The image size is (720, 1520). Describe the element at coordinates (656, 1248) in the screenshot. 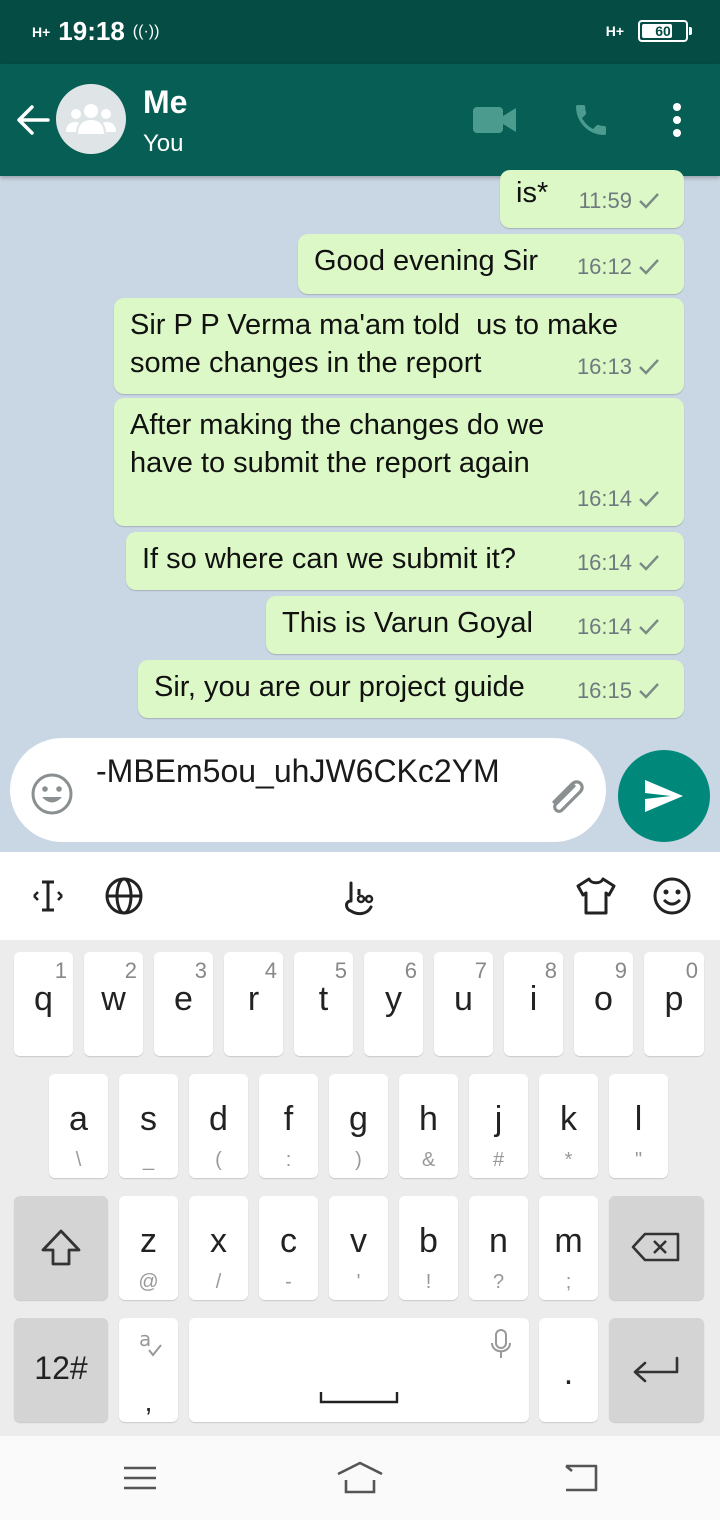

I see `backspace-key` at that location.